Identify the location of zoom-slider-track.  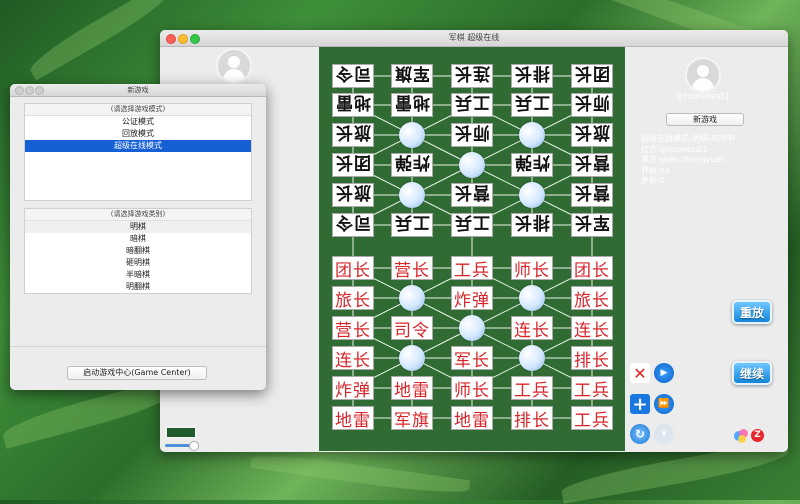
(182, 446).